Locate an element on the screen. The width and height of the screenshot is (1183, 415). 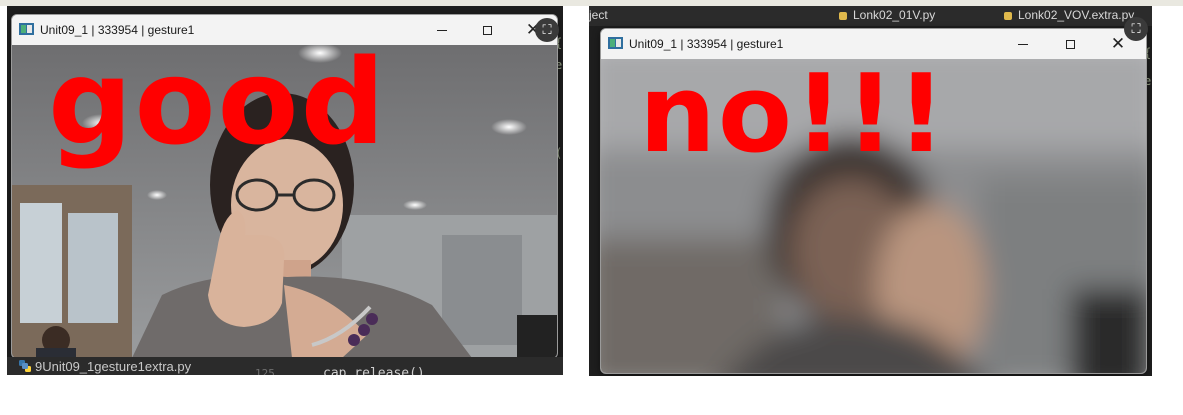
code-peek: cap.release() is located at coordinates (374, 370).